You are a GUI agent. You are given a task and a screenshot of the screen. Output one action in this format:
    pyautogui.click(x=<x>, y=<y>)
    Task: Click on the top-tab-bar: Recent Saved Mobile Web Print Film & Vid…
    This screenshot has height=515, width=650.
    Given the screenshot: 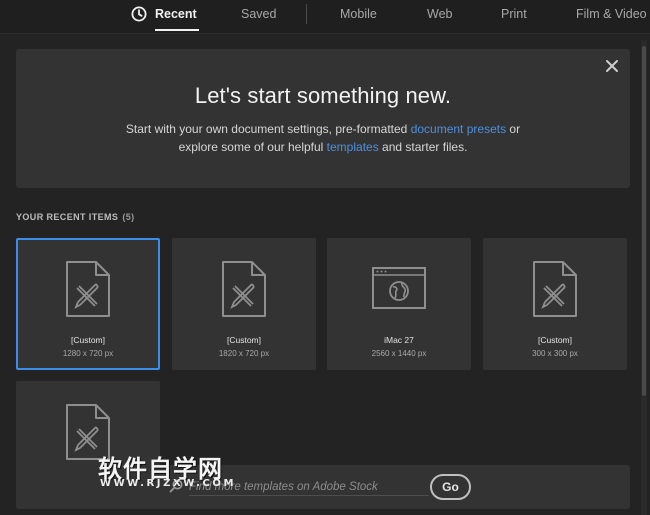 What is the action you would take?
    pyautogui.click(x=325, y=17)
    